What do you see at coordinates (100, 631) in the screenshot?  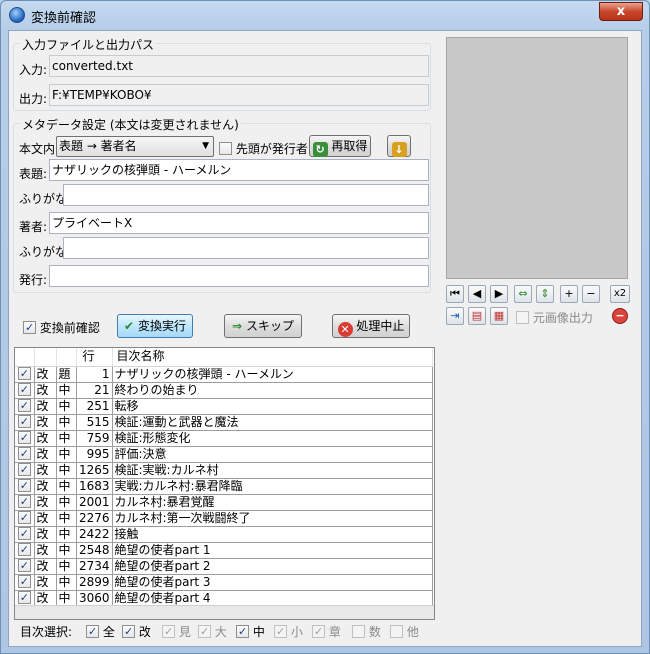 I see `toc-filter-0: 全` at bounding box center [100, 631].